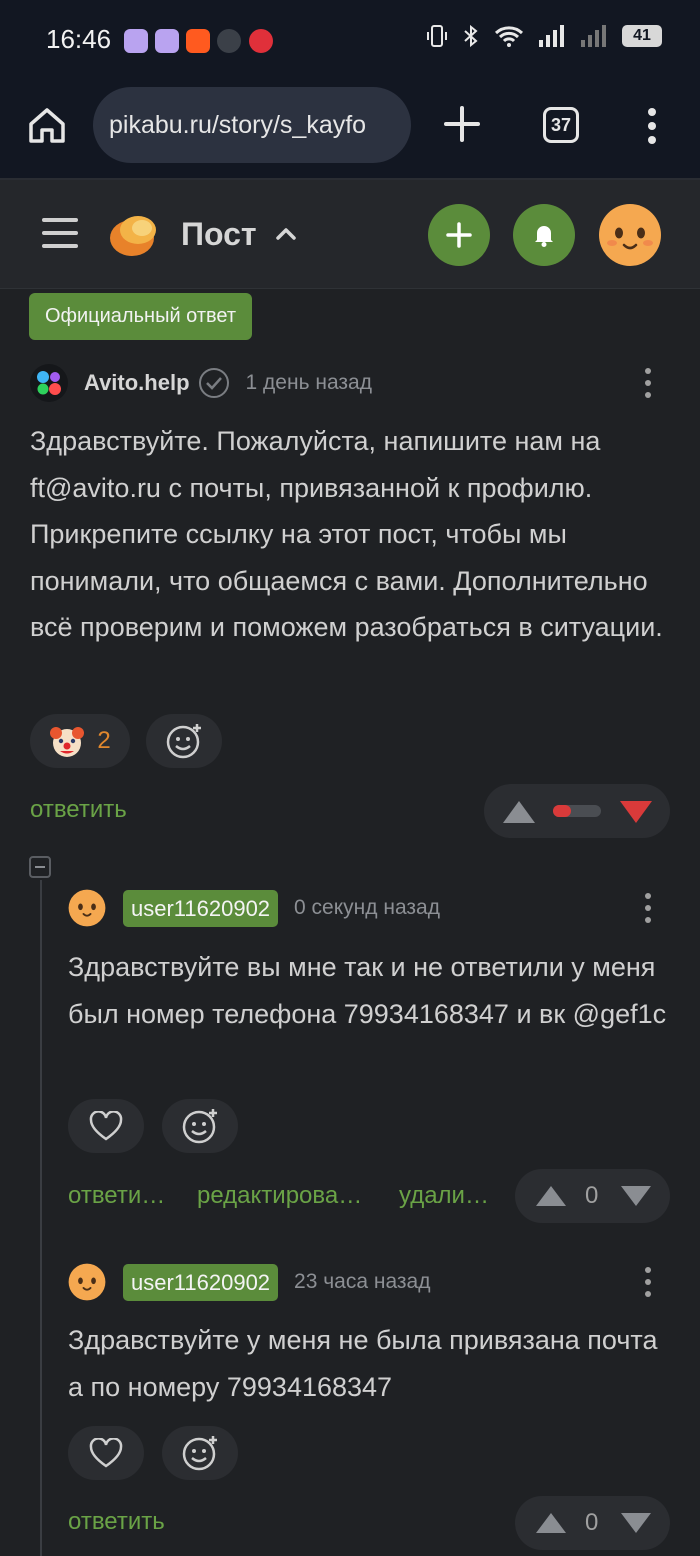 The width and height of the screenshot is (700, 1556). What do you see at coordinates (630, 235) in the screenshot?
I see `user-avatar` at bounding box center [630, 235].